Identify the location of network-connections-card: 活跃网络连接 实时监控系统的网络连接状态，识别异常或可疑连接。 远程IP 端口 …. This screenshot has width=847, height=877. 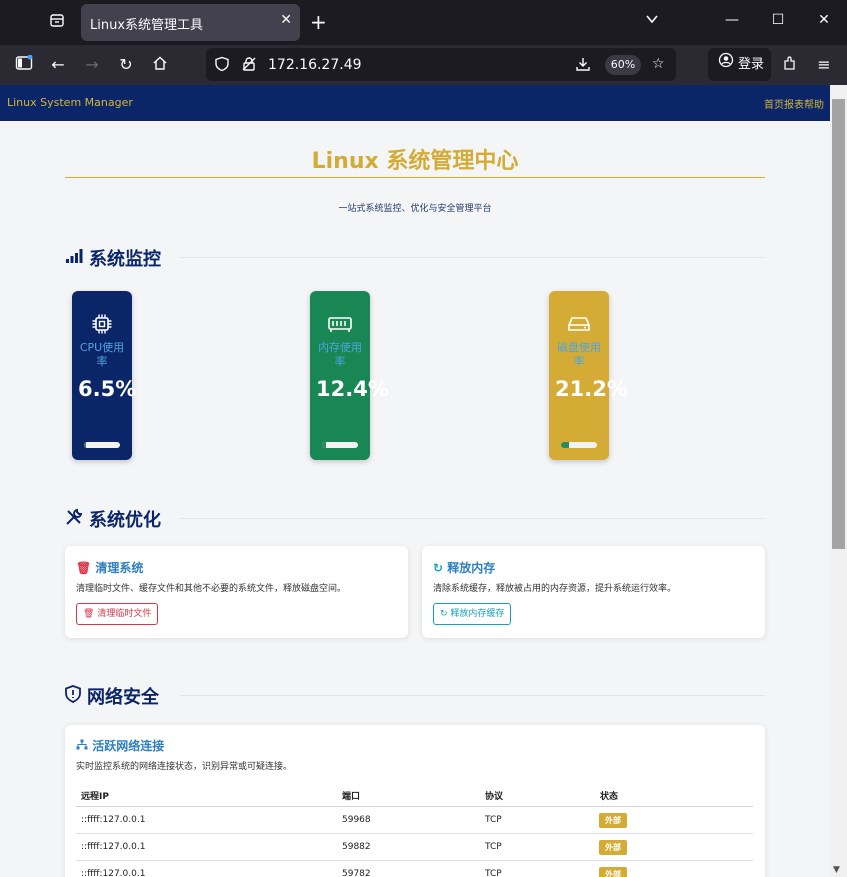
(415, 801).